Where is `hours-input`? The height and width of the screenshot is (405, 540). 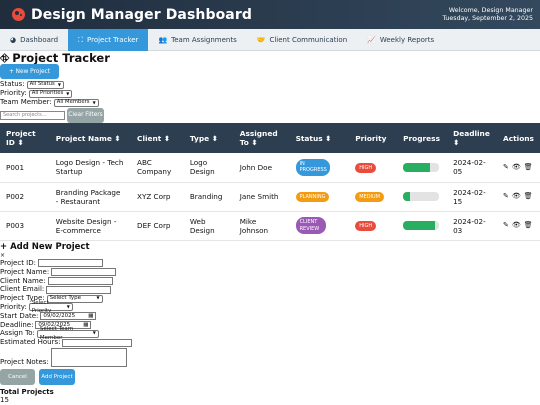 hours-input is located at coordinates (97, 342).